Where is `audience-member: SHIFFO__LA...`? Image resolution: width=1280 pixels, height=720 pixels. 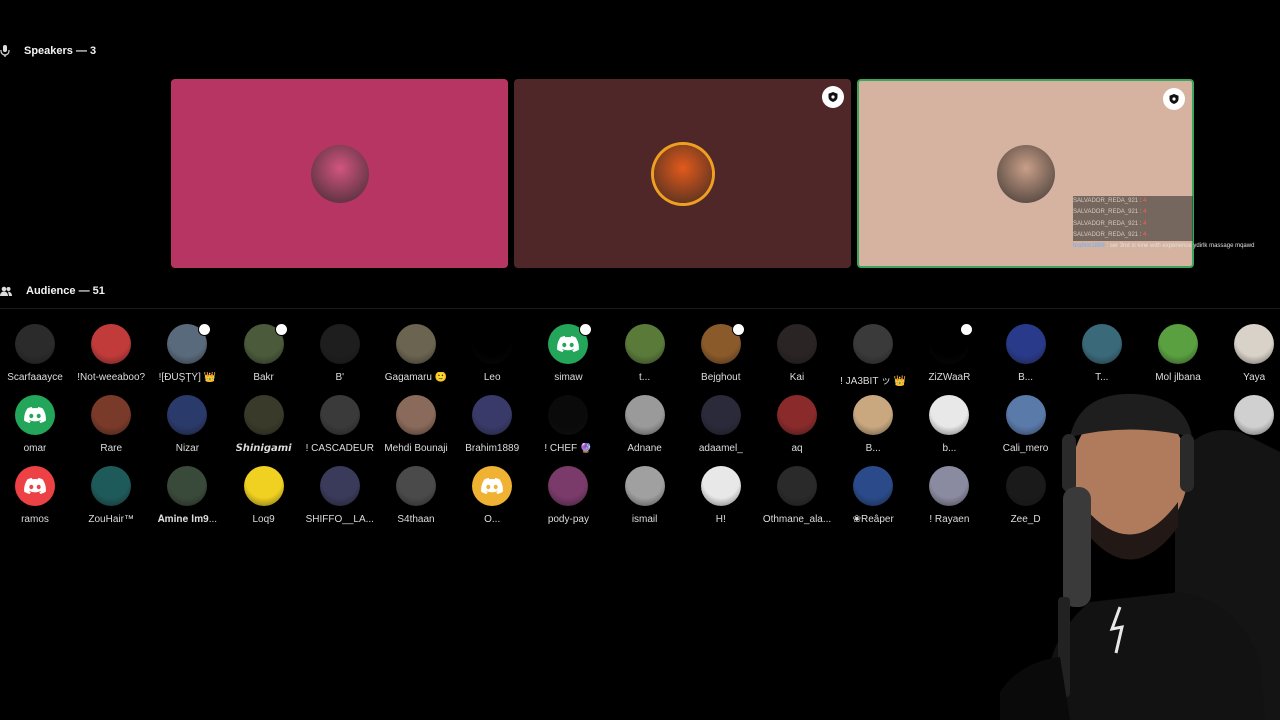 audience-member: SHIFFO__LA... is located at coordinates (340, 495).